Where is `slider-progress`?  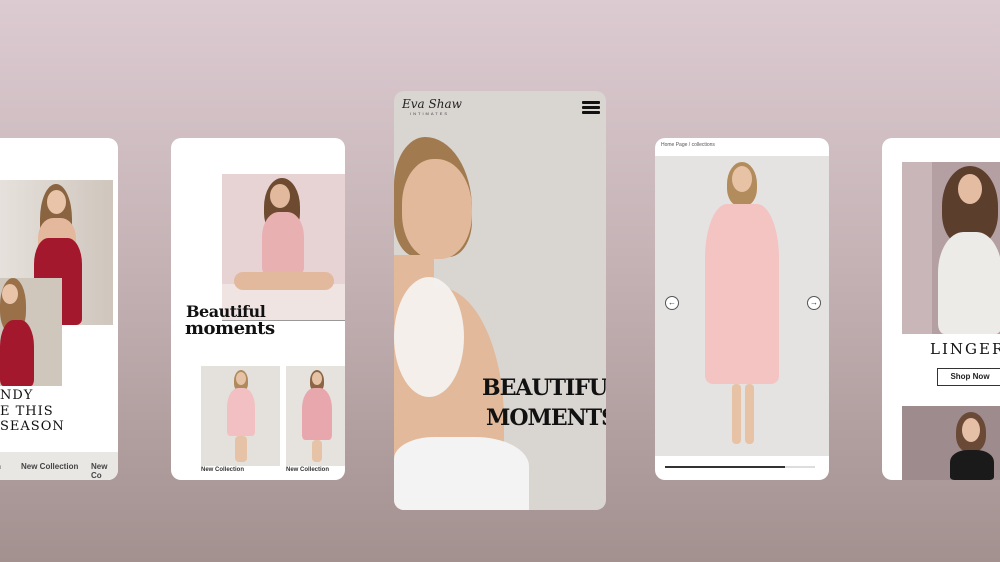
slider-progress is located at coordinates (725, 467).